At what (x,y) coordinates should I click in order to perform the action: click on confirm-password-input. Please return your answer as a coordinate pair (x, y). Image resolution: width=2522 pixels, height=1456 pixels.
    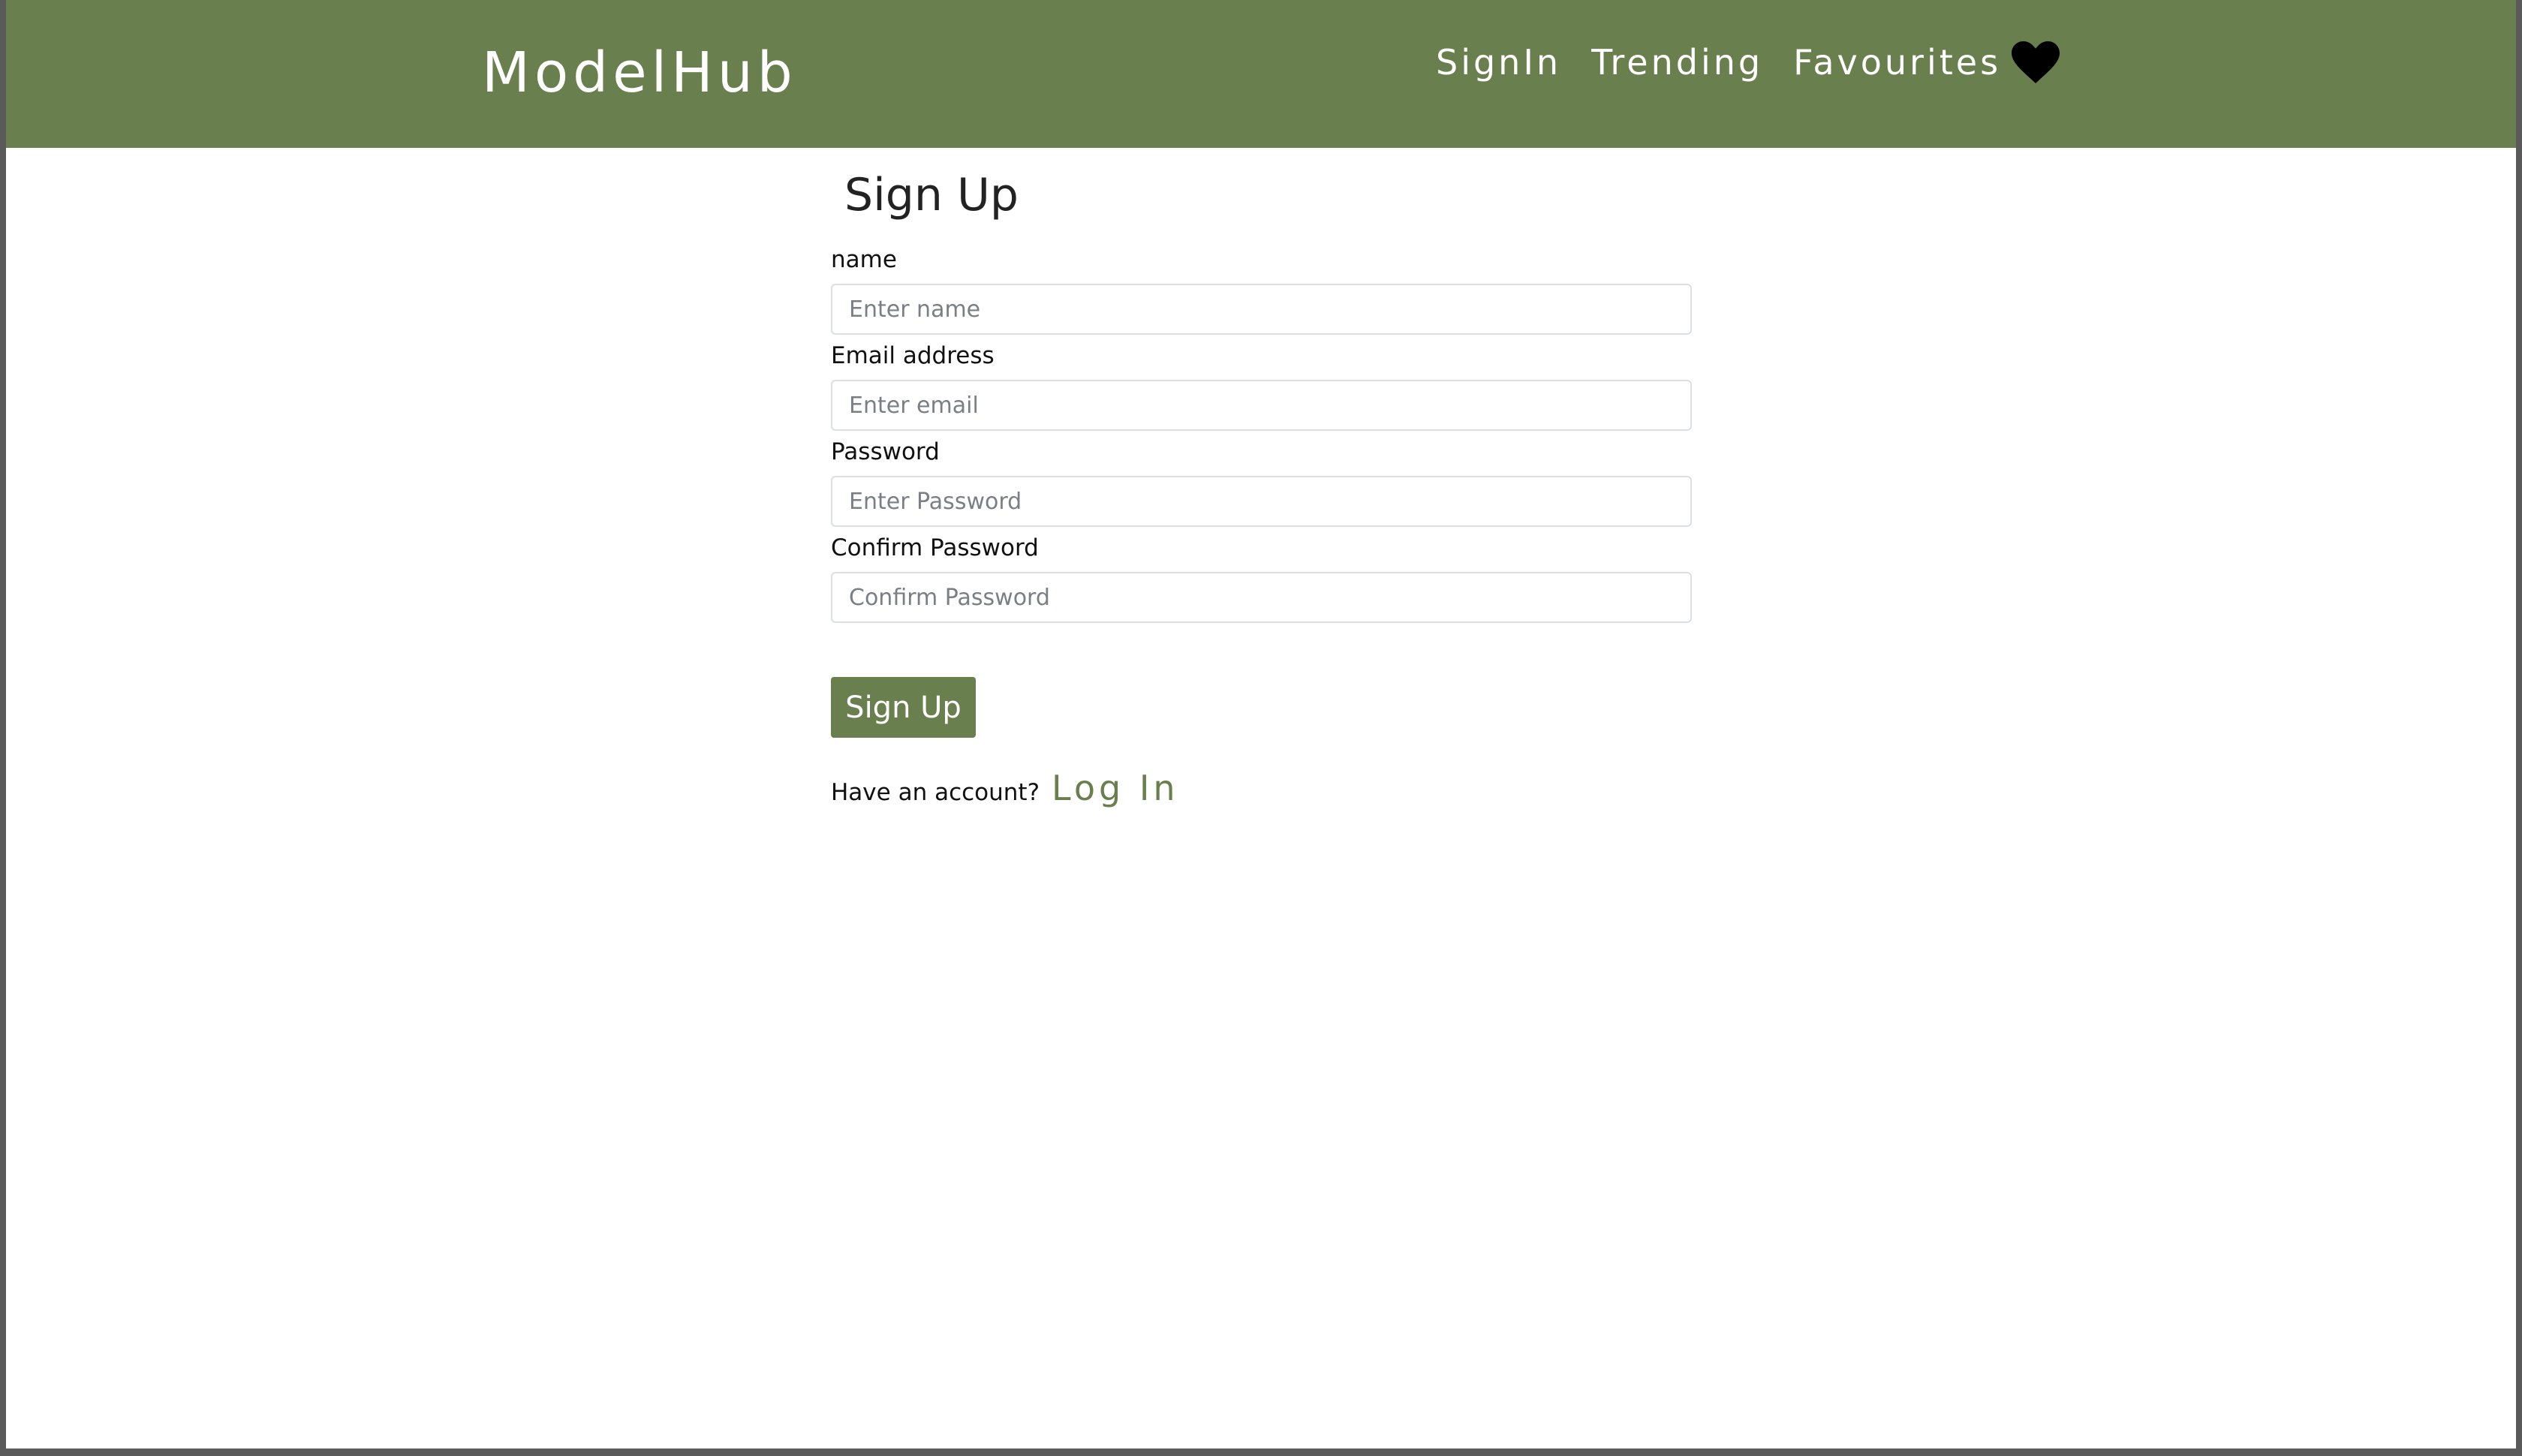
    Looking at the image, I should click on (1261, 597).